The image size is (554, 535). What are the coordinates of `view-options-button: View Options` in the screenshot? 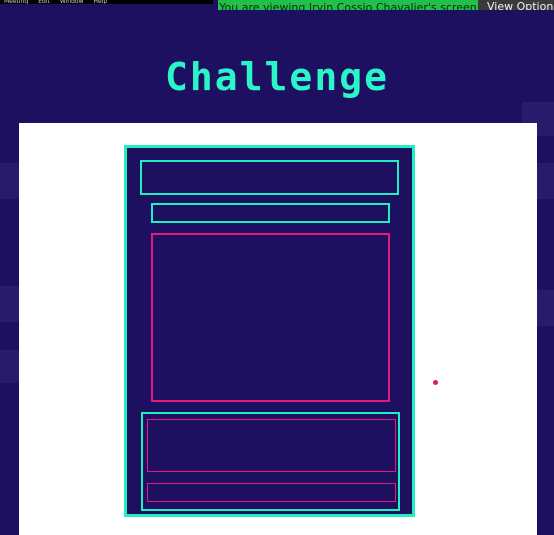 It's located at (516, 5).